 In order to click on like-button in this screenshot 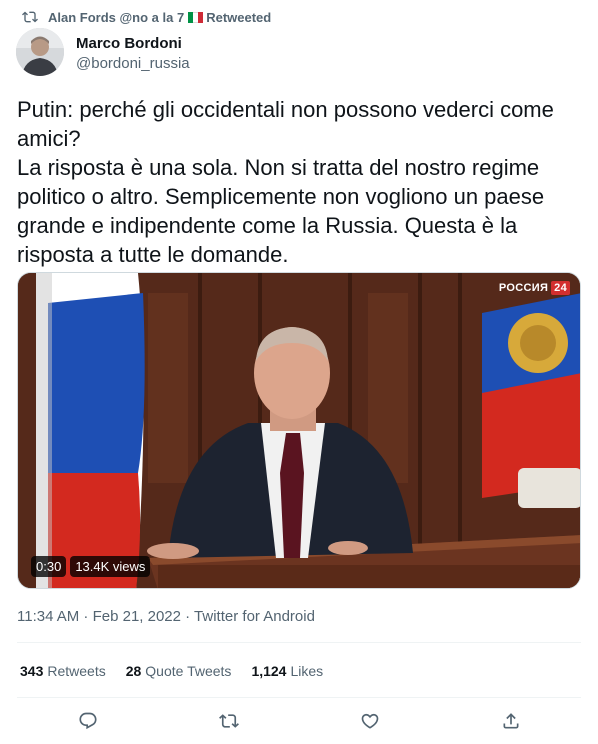, I will do `click(370, 721)`.